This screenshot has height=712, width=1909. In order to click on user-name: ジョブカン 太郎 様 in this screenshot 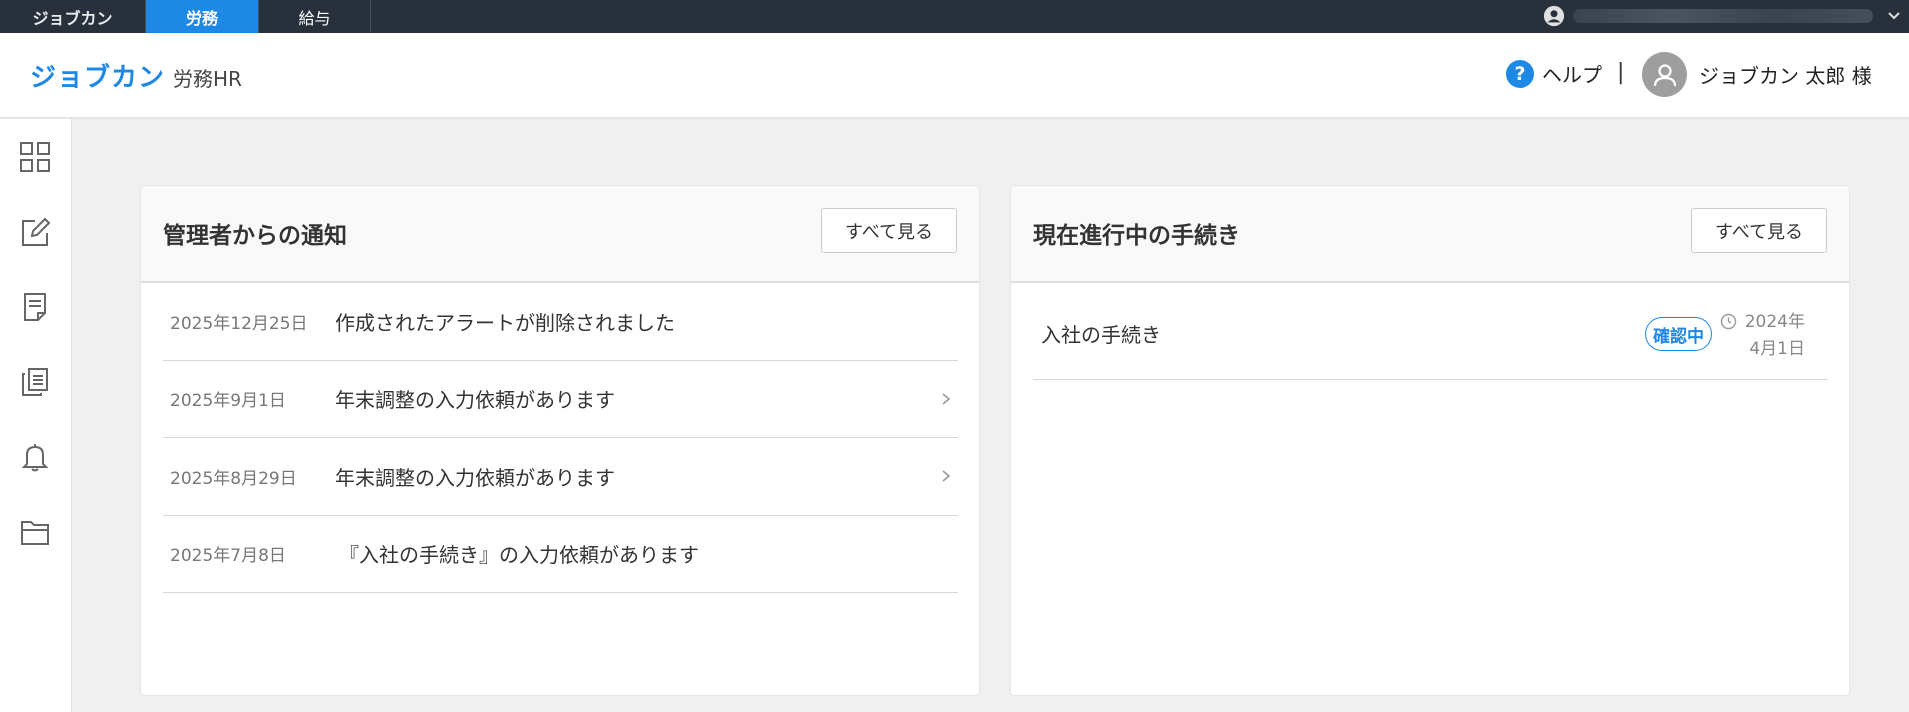, I will do `click(1785, 76)`.